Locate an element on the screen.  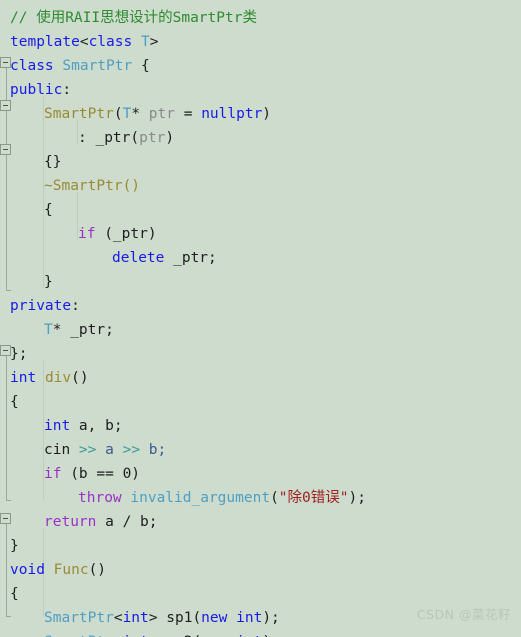
punct-end: ); is located at coordinates (271, 618).